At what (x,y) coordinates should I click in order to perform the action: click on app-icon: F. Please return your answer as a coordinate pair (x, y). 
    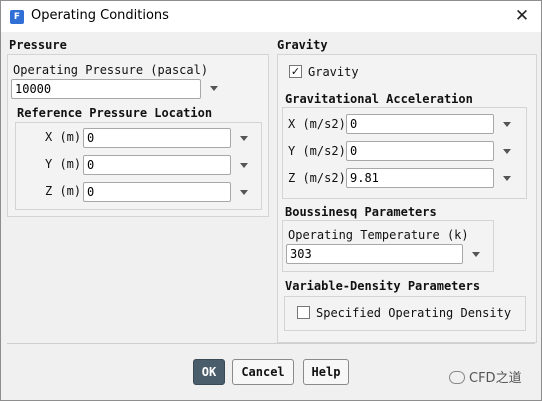
    Looking at the image, I should click on (17, 17).